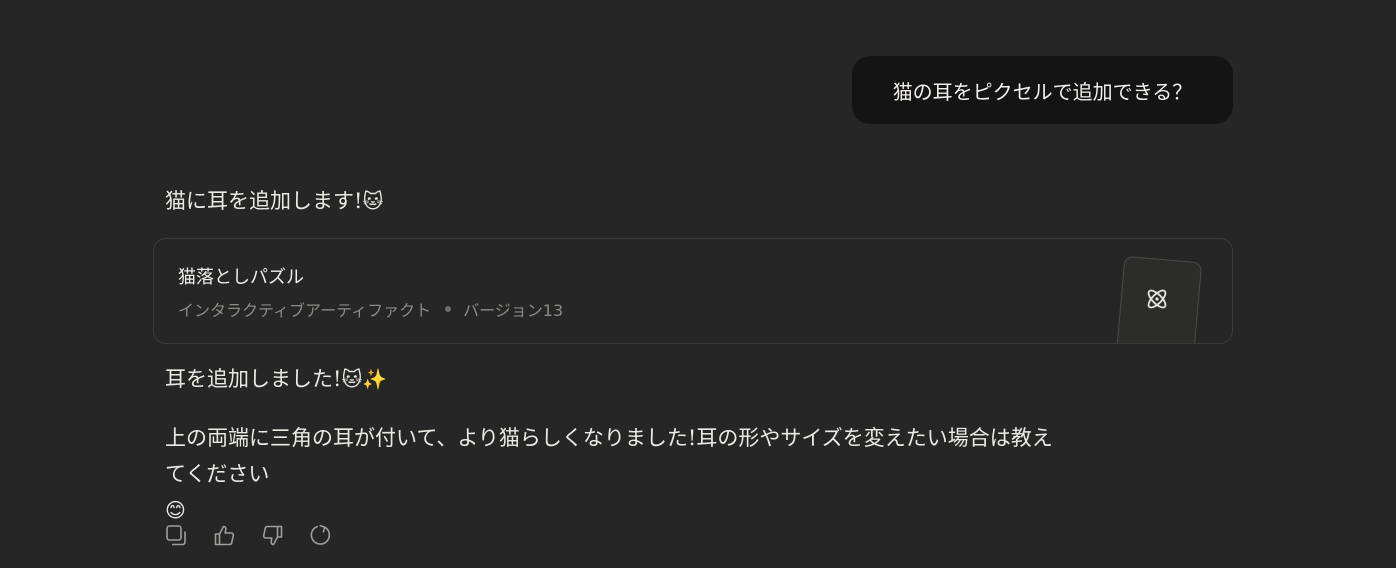 The width and height of the screenshot is (1396, 568). Describe the element at coordinates (248, 535) in the screenshot. I see `message-actions` at that location.